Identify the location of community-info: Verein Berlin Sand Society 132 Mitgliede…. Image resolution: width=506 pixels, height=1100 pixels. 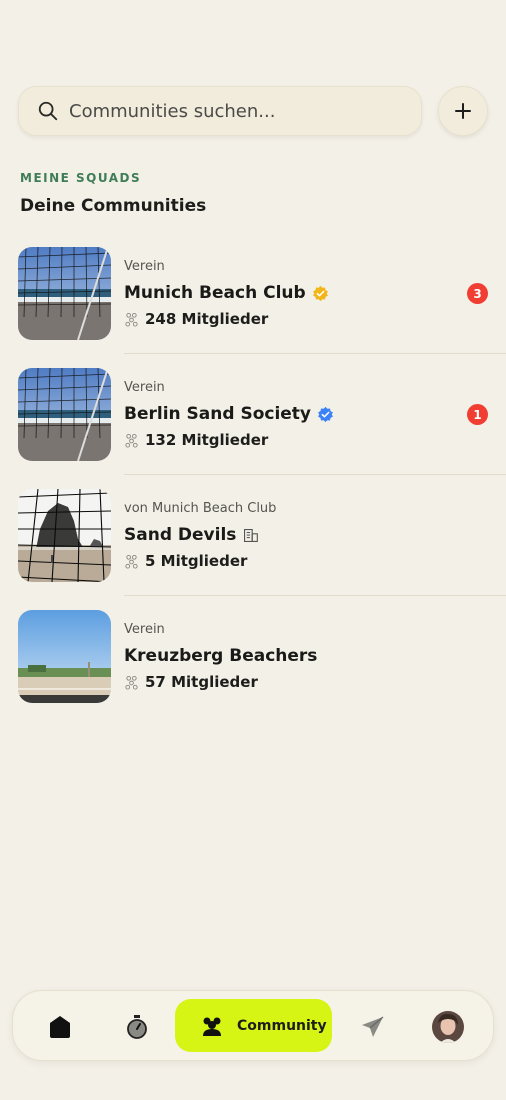
(229, 414).